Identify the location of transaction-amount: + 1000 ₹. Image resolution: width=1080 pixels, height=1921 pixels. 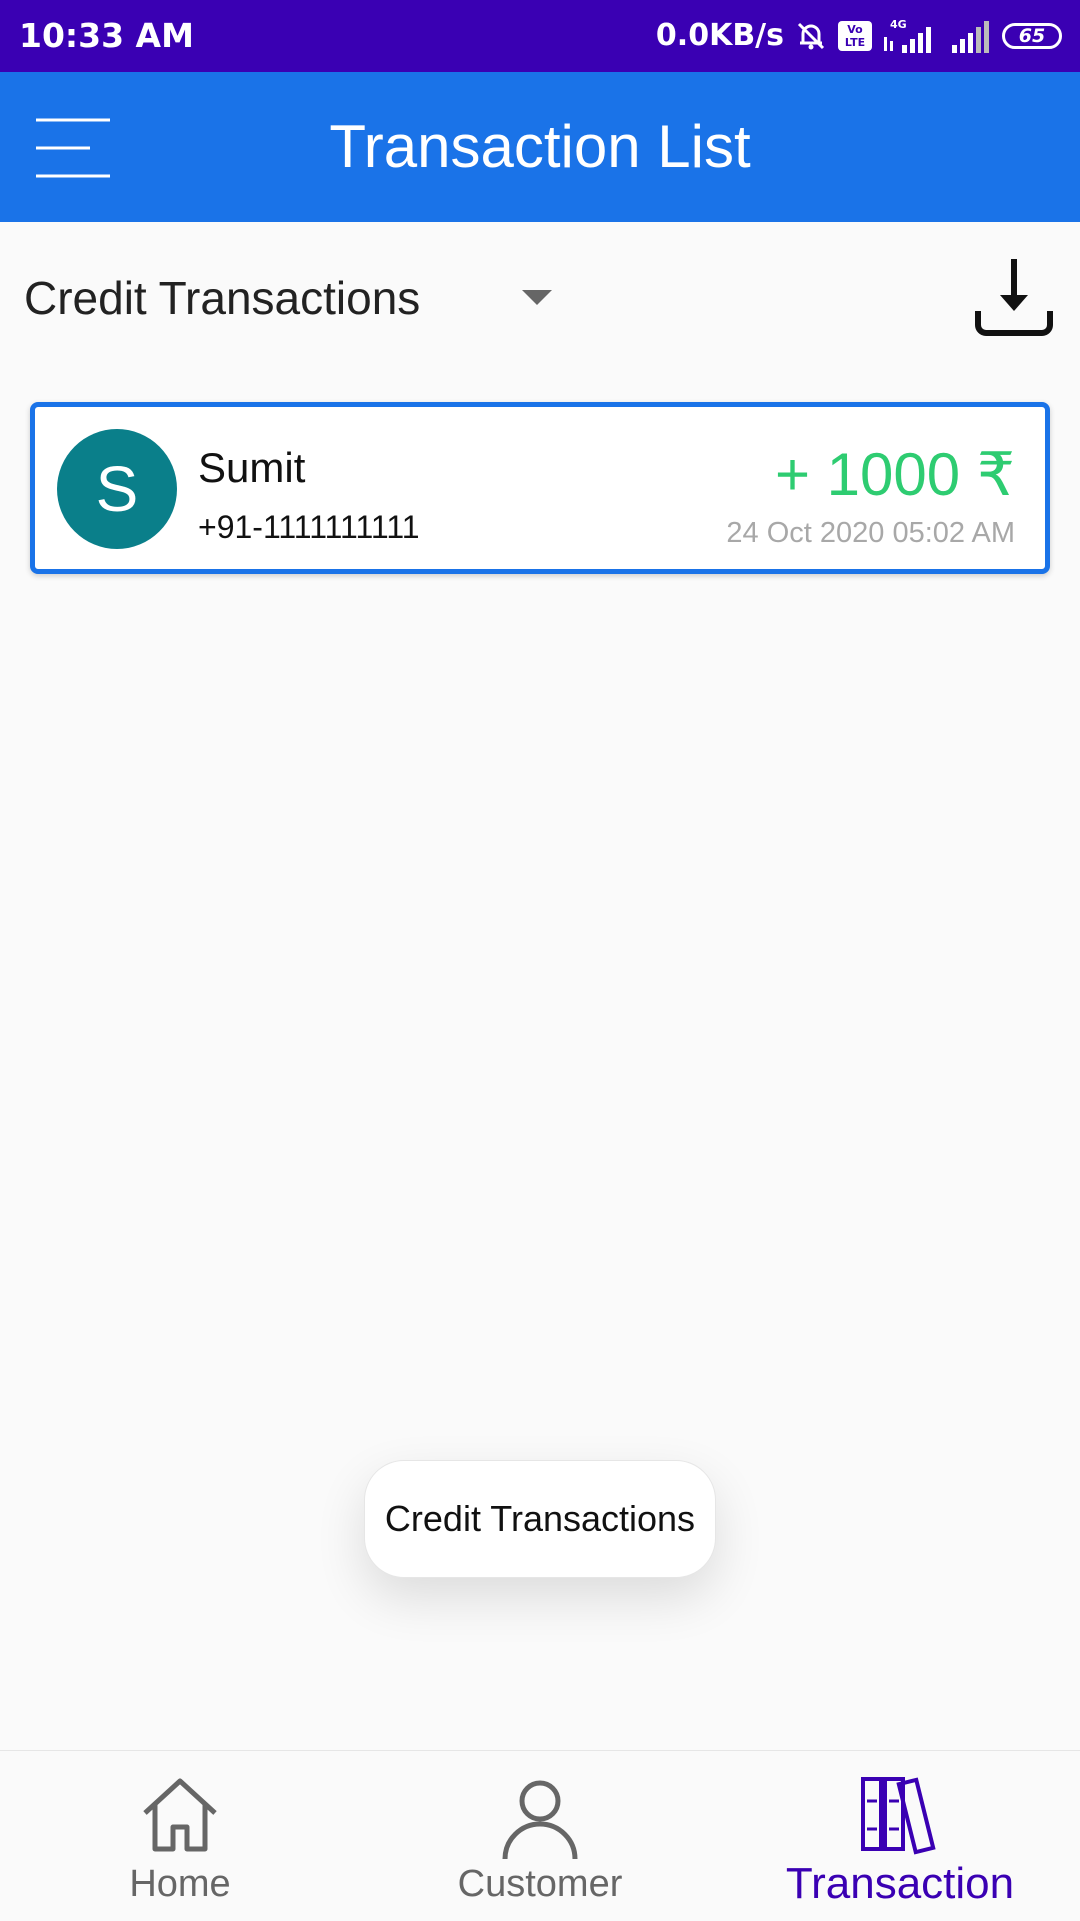
(894, 474).